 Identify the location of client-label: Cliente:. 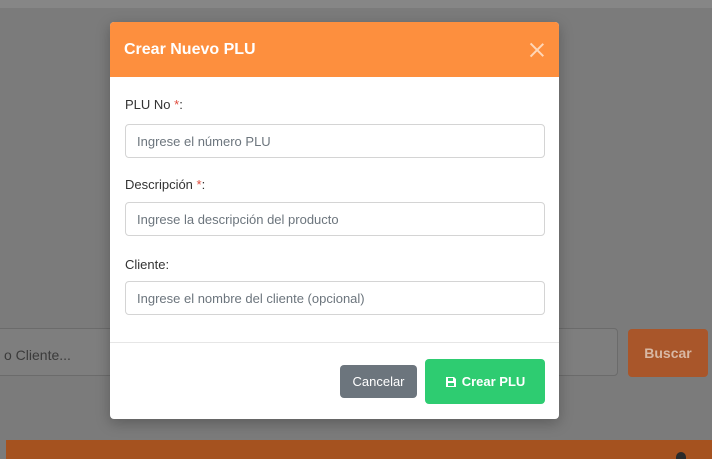
(147, 264).